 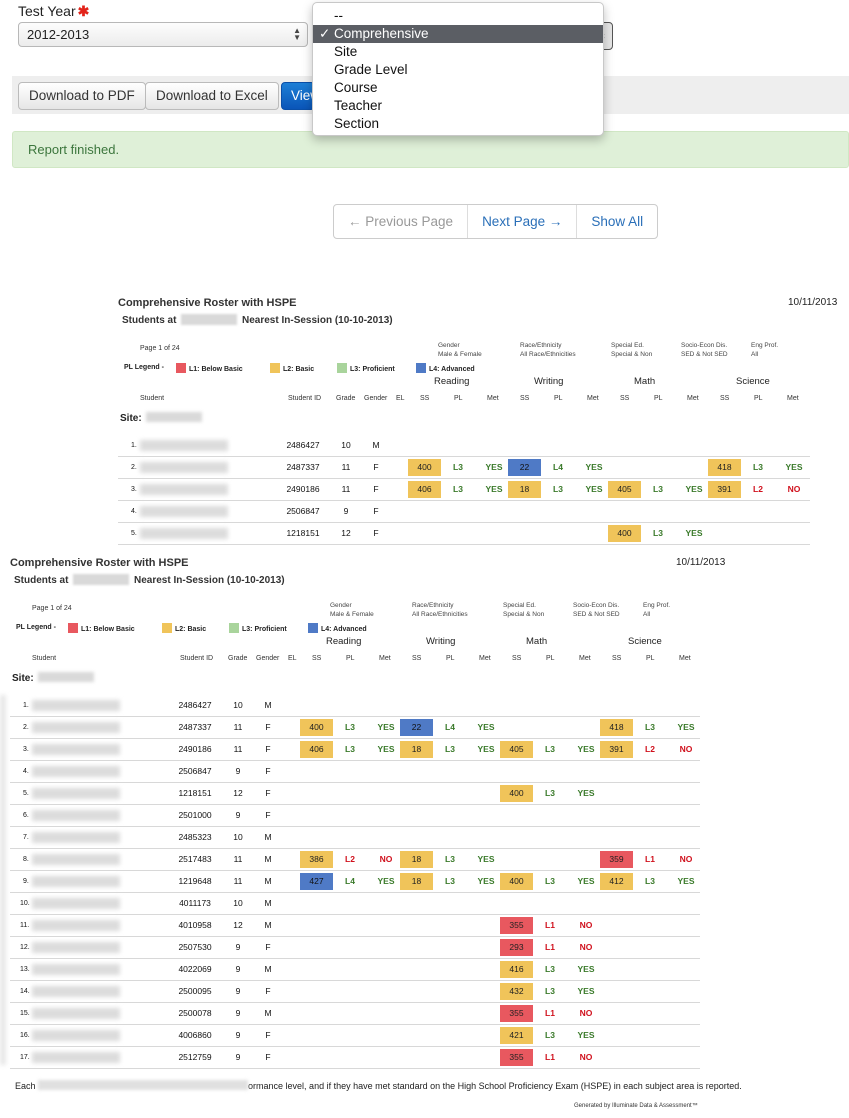 I want to click on report-title: Comprehensive Roster with HSPE, so click(x=99, y=563).